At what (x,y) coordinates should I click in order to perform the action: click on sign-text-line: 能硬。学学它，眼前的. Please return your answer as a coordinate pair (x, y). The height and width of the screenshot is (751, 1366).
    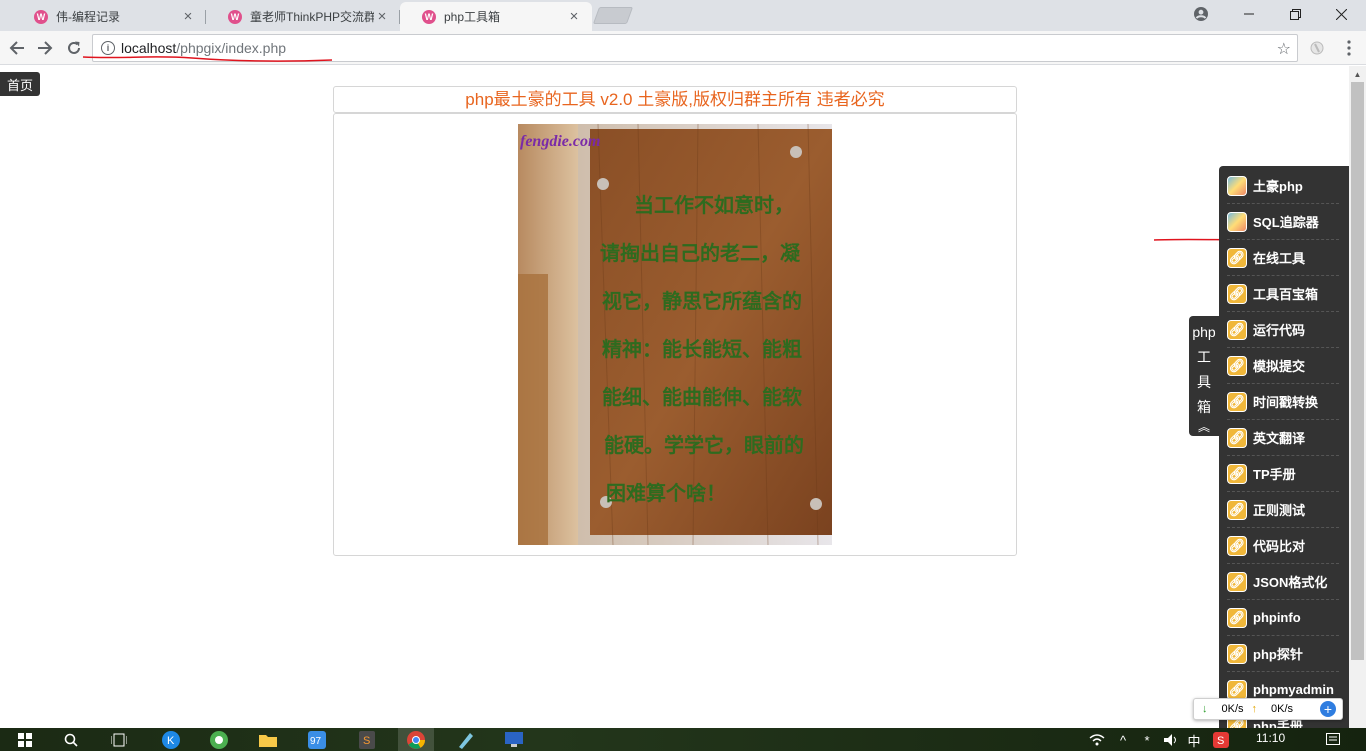
    Looking at the image, I should click on (704, 445).